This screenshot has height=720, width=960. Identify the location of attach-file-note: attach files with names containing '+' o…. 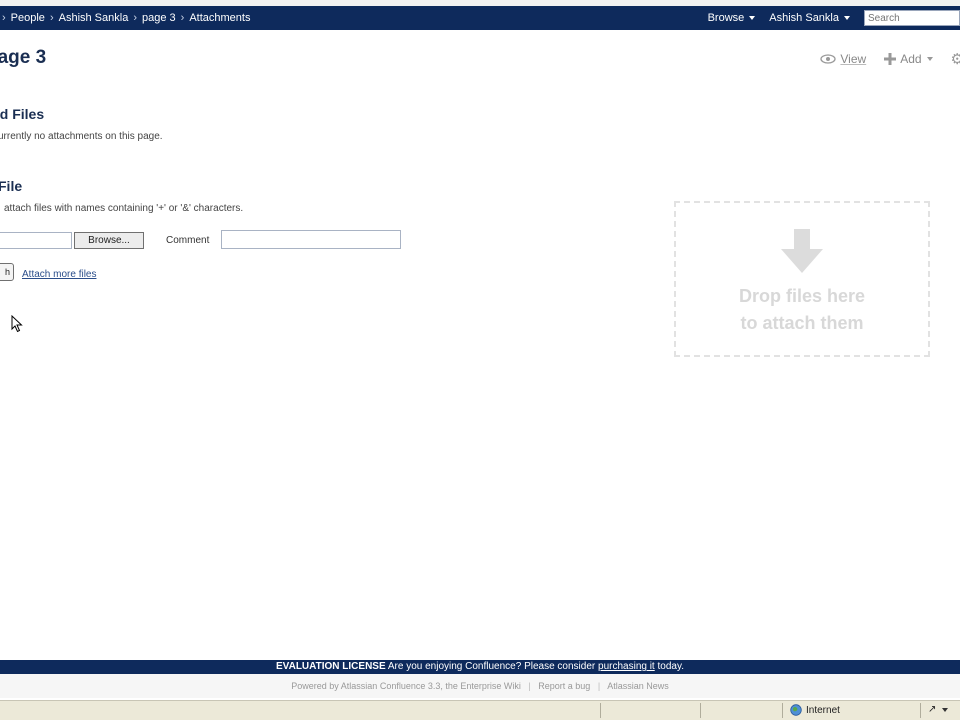
(124, 208).